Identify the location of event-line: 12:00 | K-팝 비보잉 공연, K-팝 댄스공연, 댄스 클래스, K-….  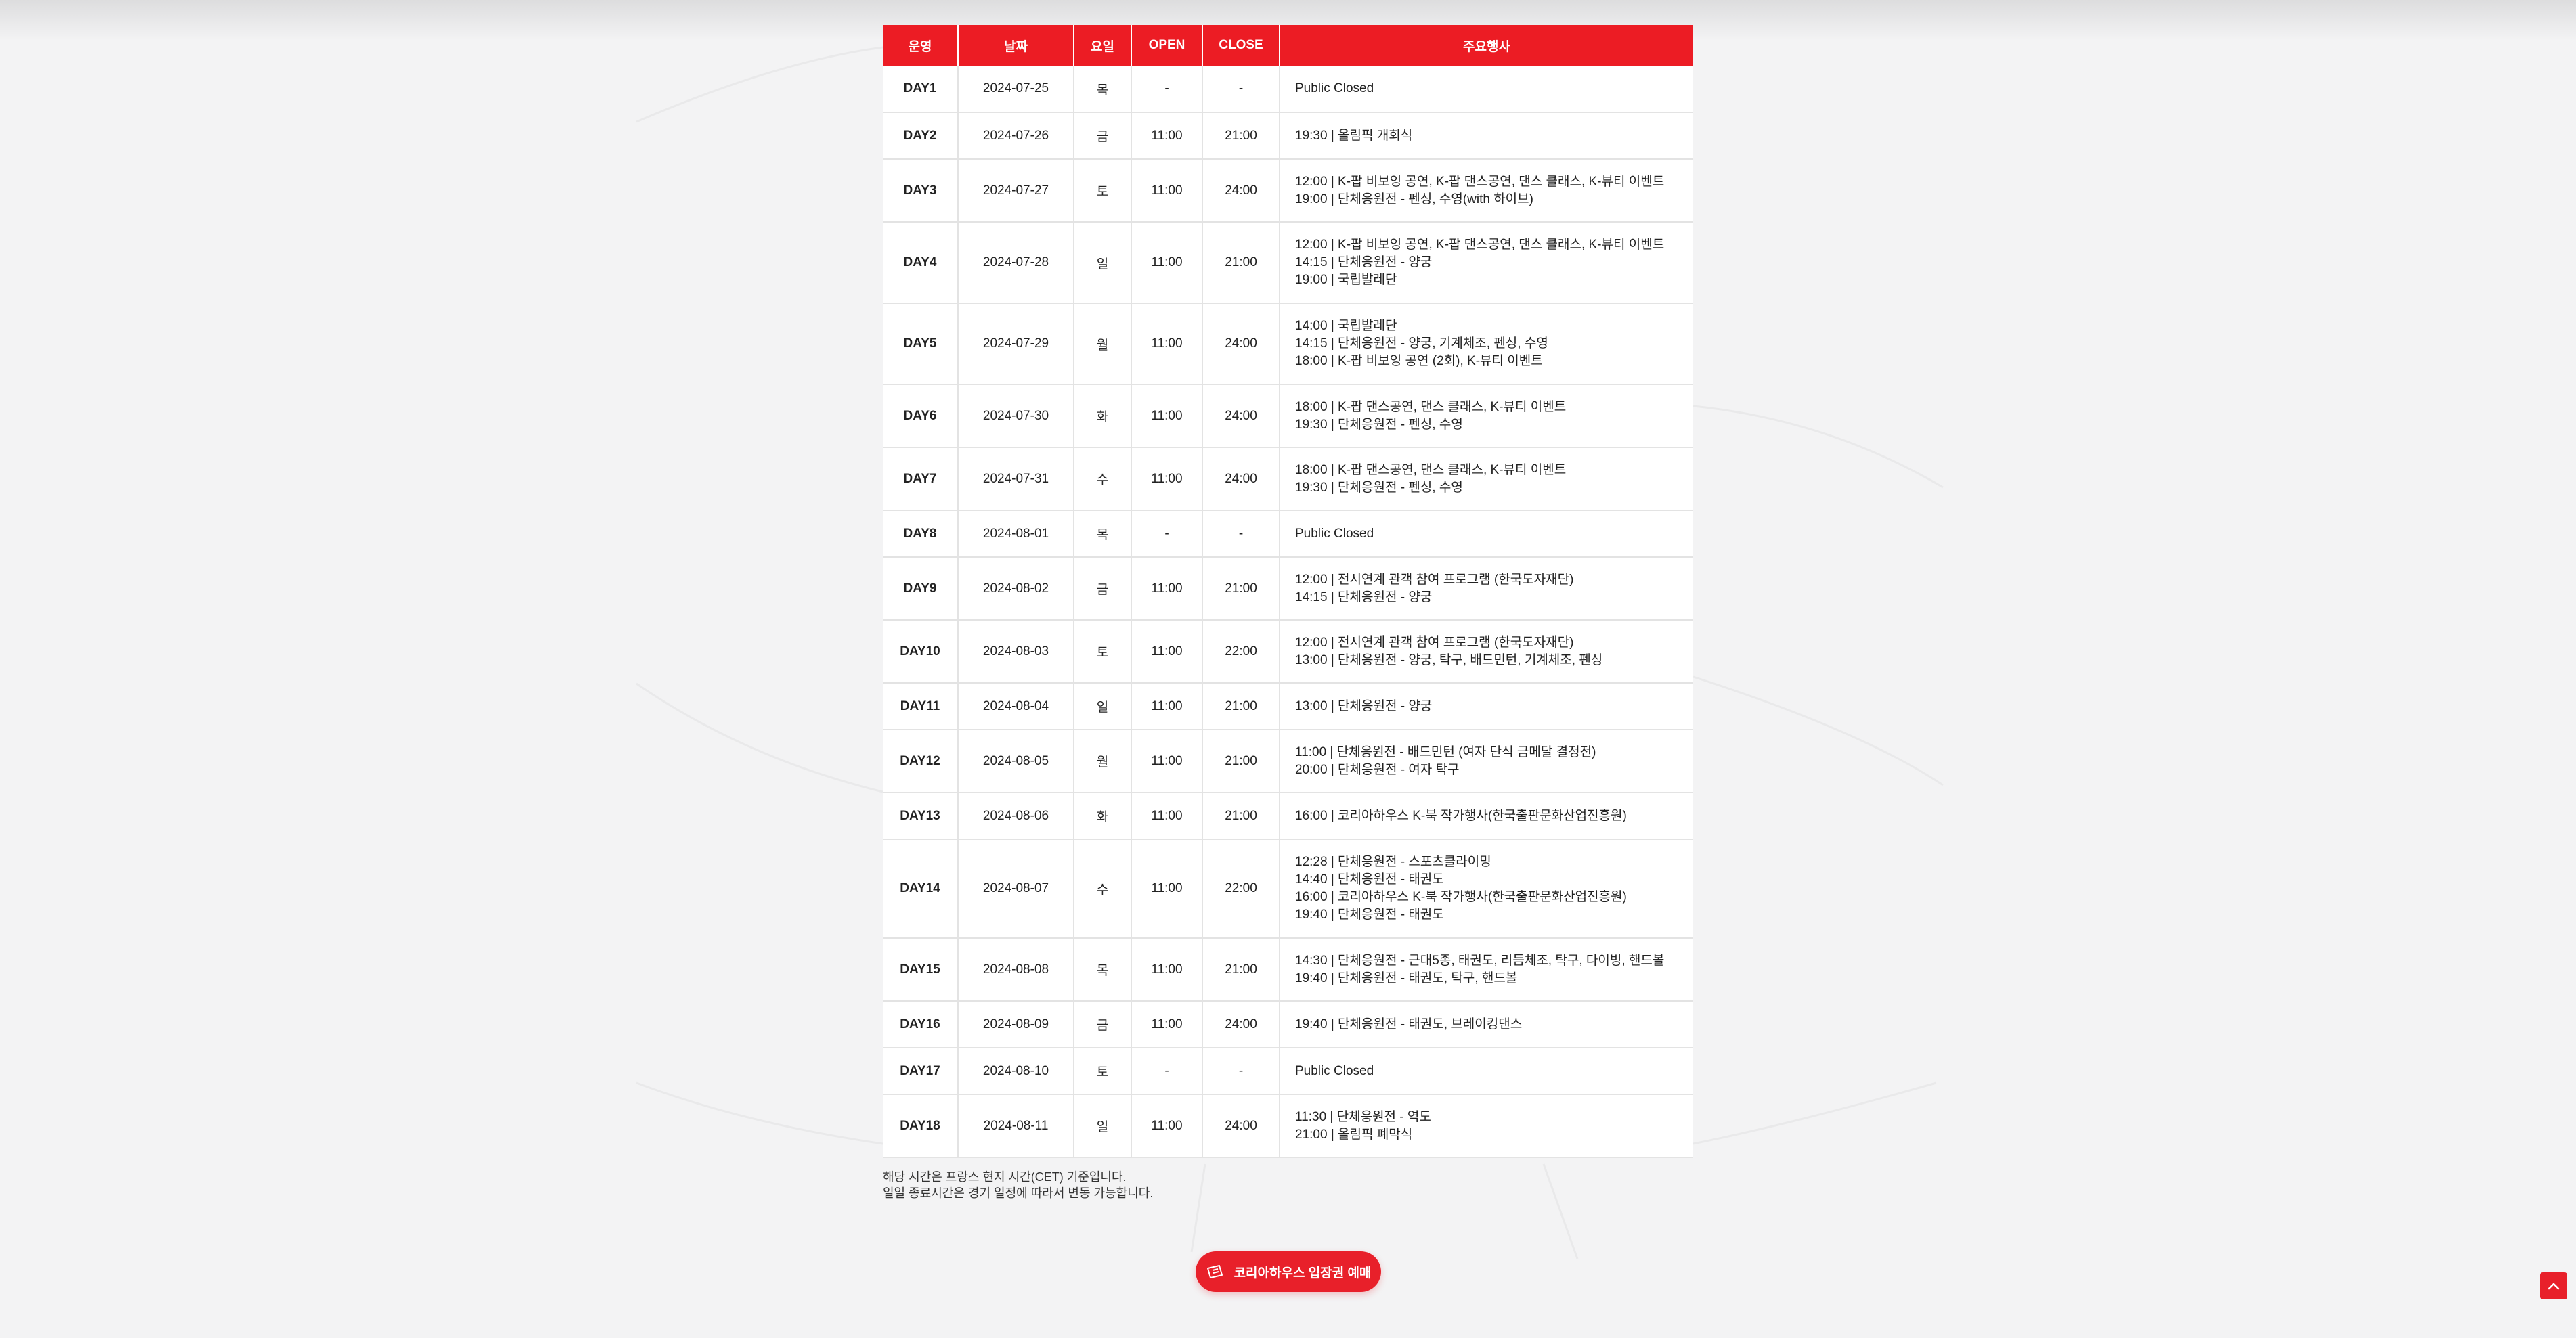
(1480, 181).